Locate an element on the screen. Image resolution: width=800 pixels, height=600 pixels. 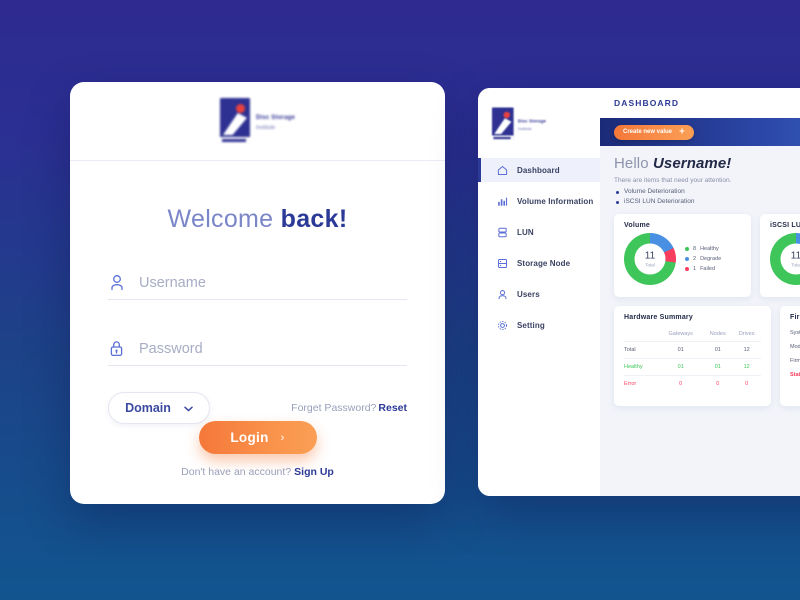
dashboard-action-bar: Create new value is located at coordinates (700, 132).